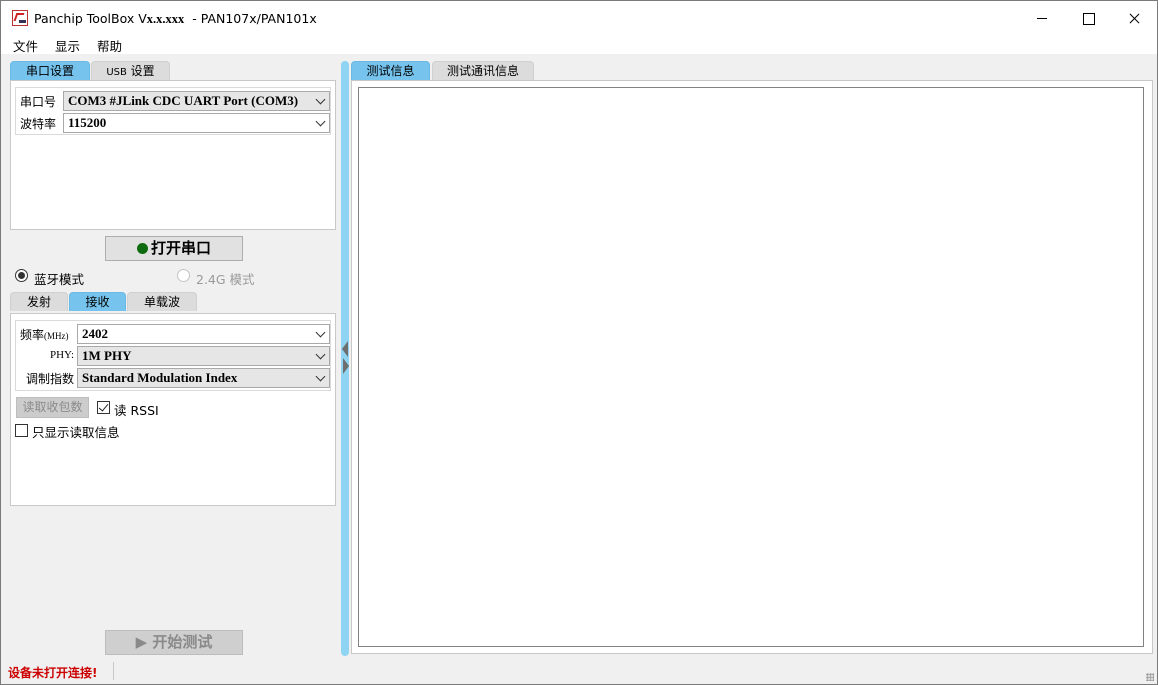  Describe the element at coordinates (39, 301) in the screenshot. I see `tab-transmit: 发射` at that location.